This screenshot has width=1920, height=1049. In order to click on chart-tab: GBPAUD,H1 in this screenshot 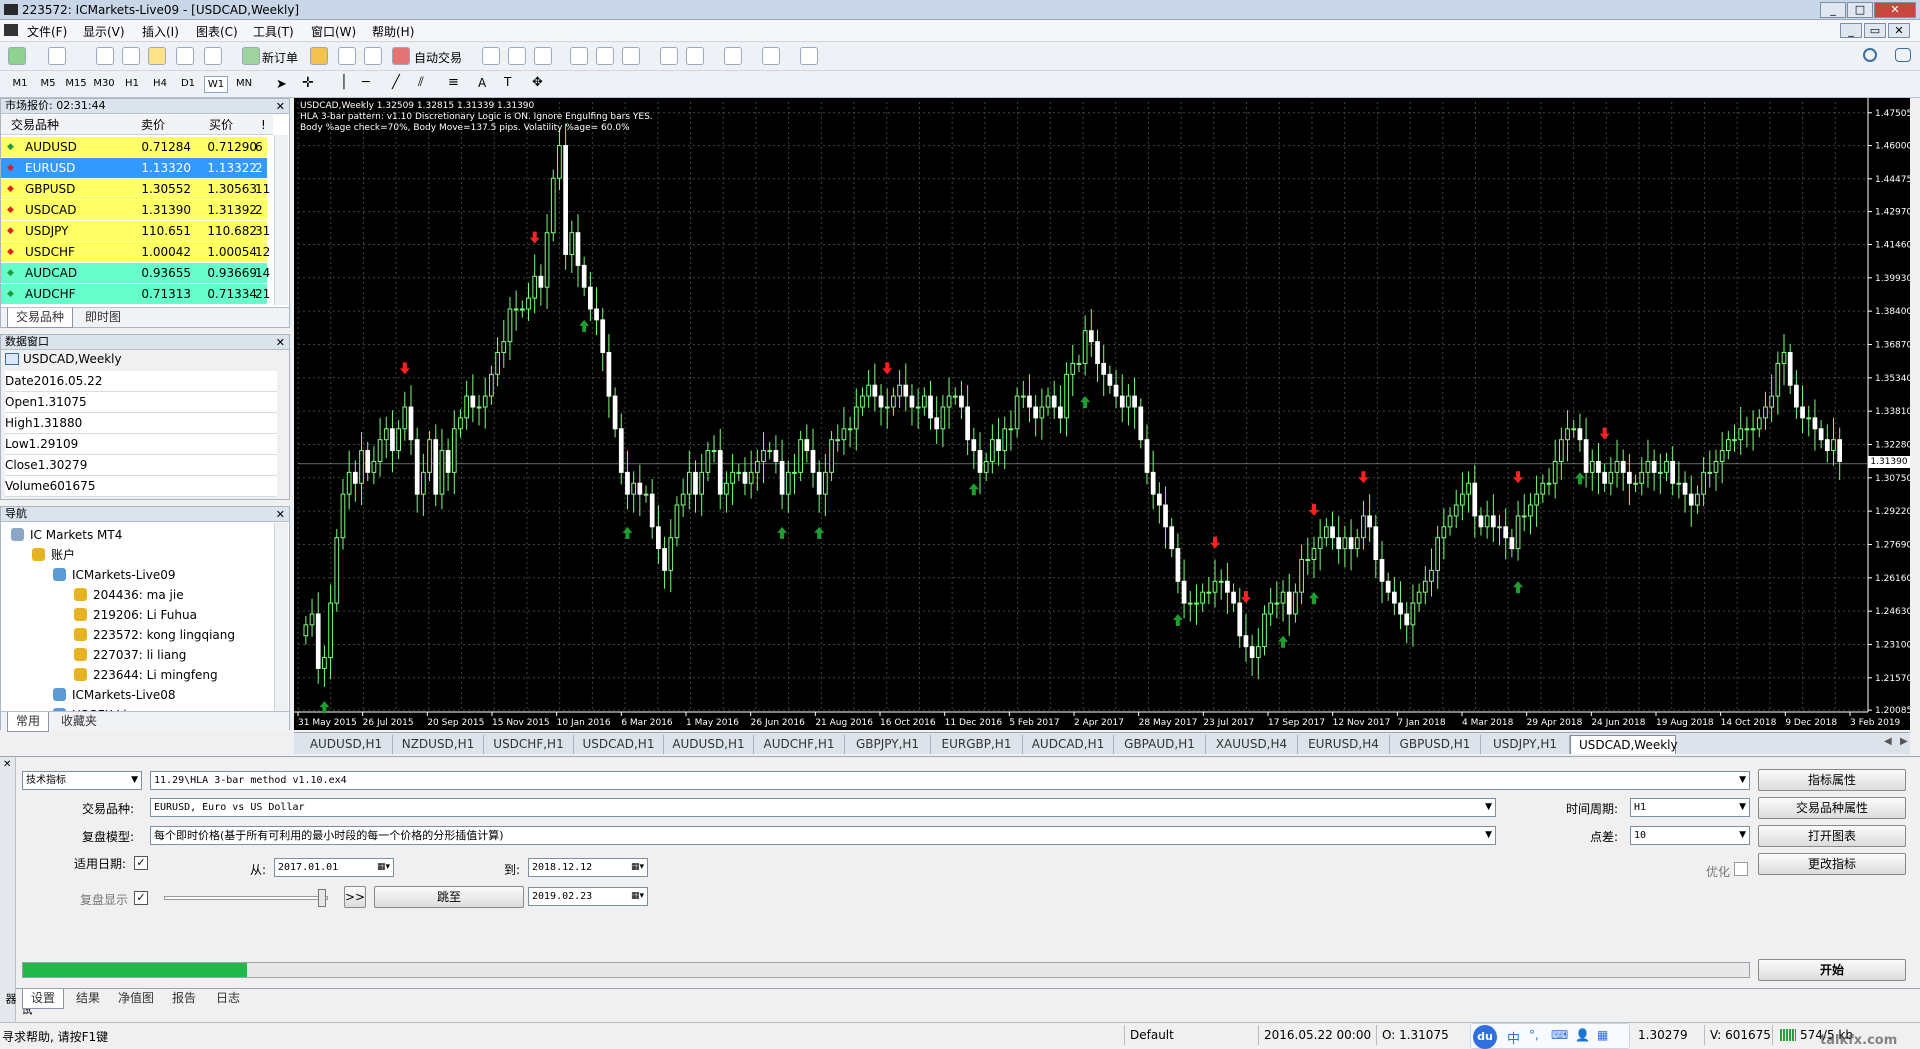, I will do `click(1160, 744)`.